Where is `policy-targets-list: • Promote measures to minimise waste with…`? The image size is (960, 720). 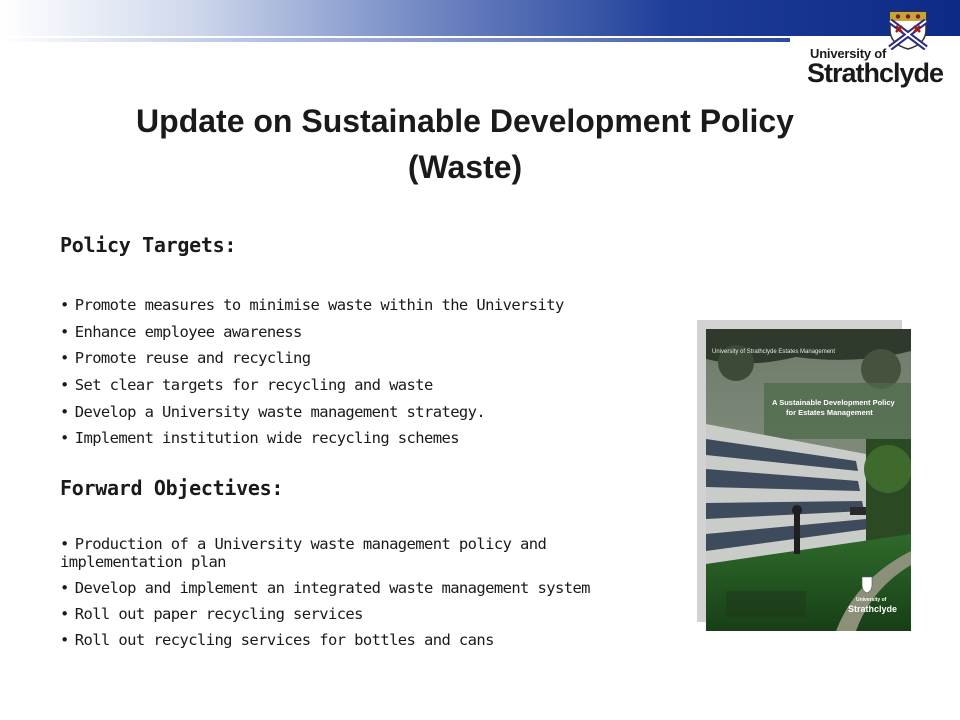
policy-targets-list: • Promote measures to minimise waste with… is located at coordinates (360, 376).